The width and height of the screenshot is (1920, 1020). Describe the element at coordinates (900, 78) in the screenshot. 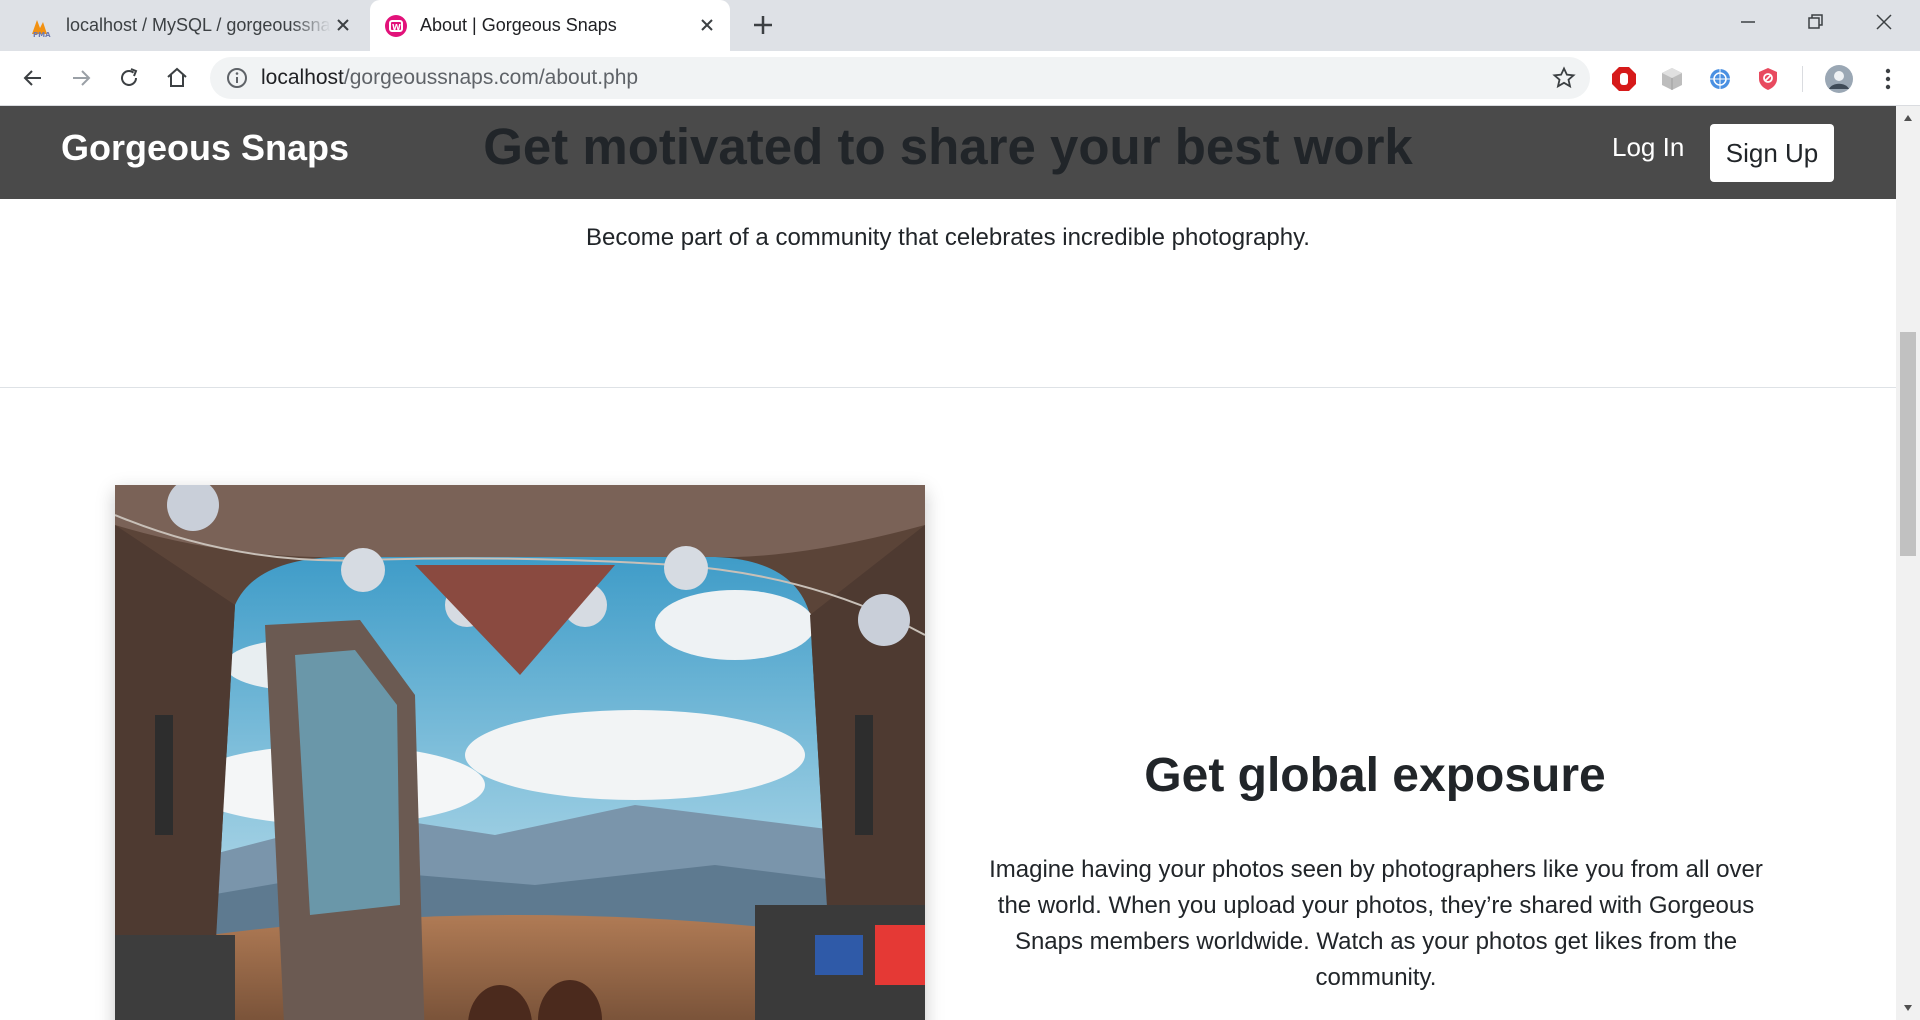

I see `address-bar: localhost/gorgeoussnaps.com/about.php` at that location.